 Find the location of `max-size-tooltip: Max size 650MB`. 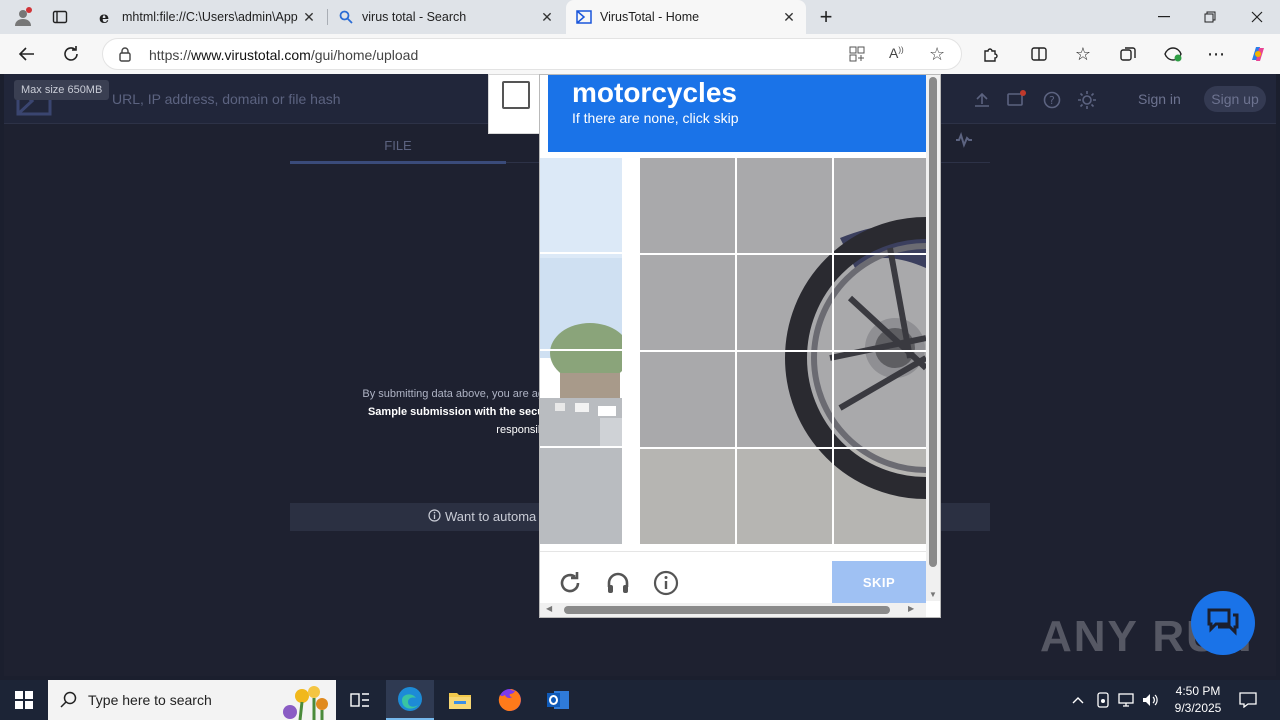

max-size-tooltip: Max size 650MB is located at coordinates (62, 90).